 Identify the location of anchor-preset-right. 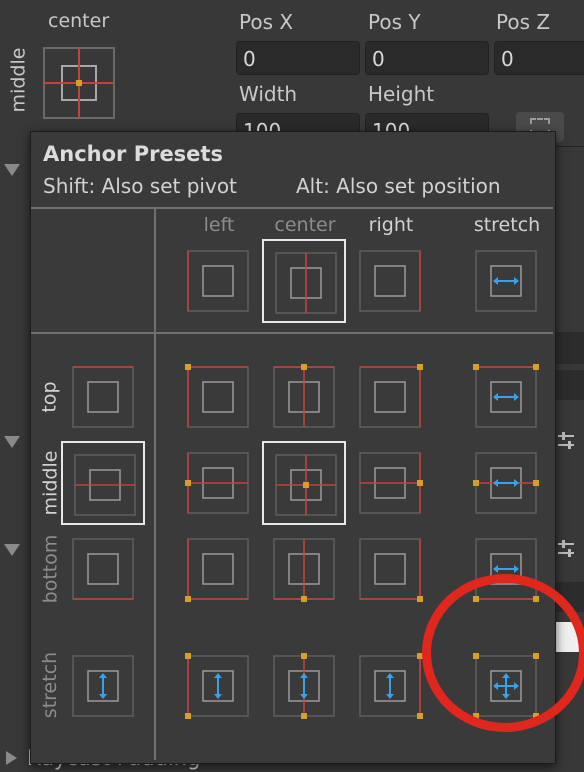
(390, 281).